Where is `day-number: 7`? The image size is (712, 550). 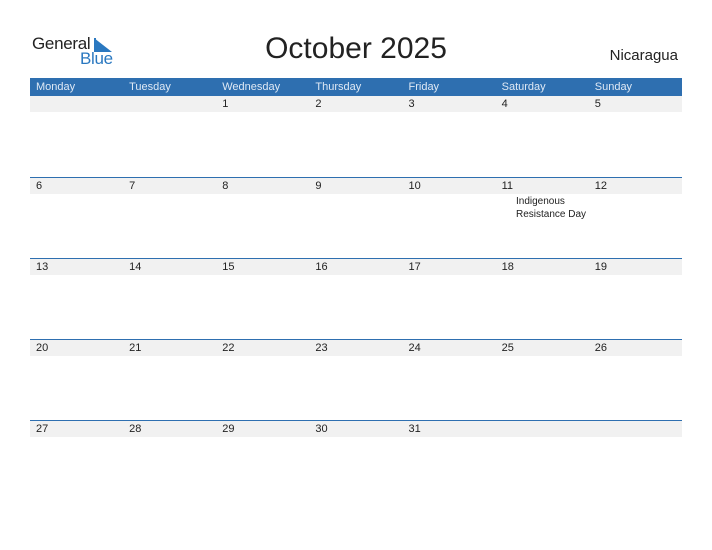
day-number: 7 is located at coordinates (132, 186).